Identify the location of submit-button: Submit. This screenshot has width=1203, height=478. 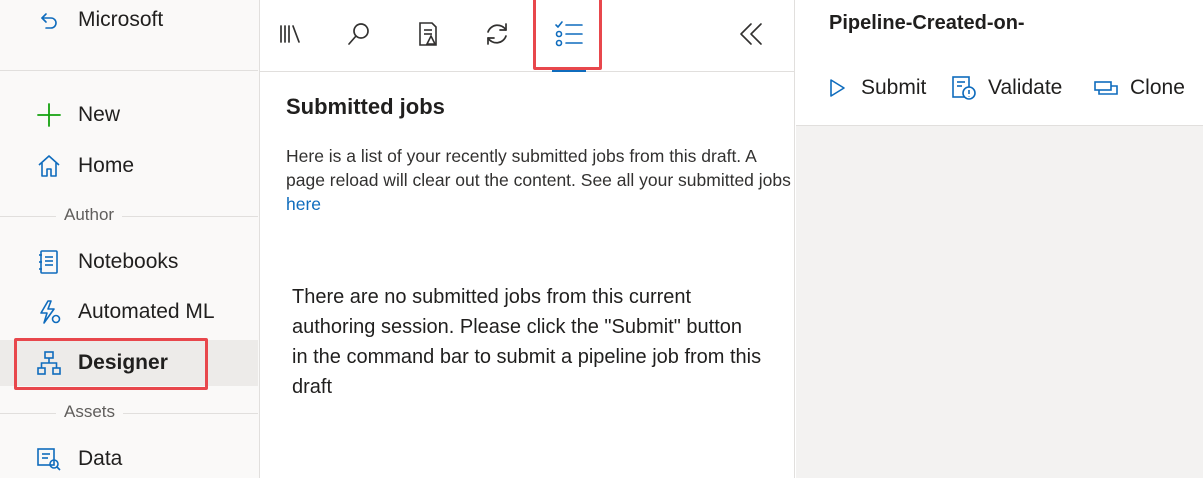
(874, 88).